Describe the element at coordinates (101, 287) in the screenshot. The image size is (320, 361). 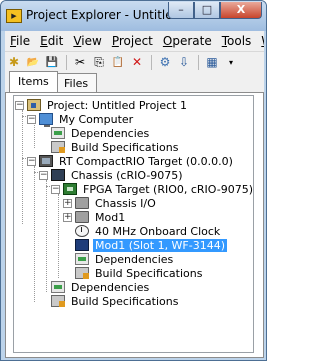
I see `tree-item-rt-dependencies: Dependencies` at that location.